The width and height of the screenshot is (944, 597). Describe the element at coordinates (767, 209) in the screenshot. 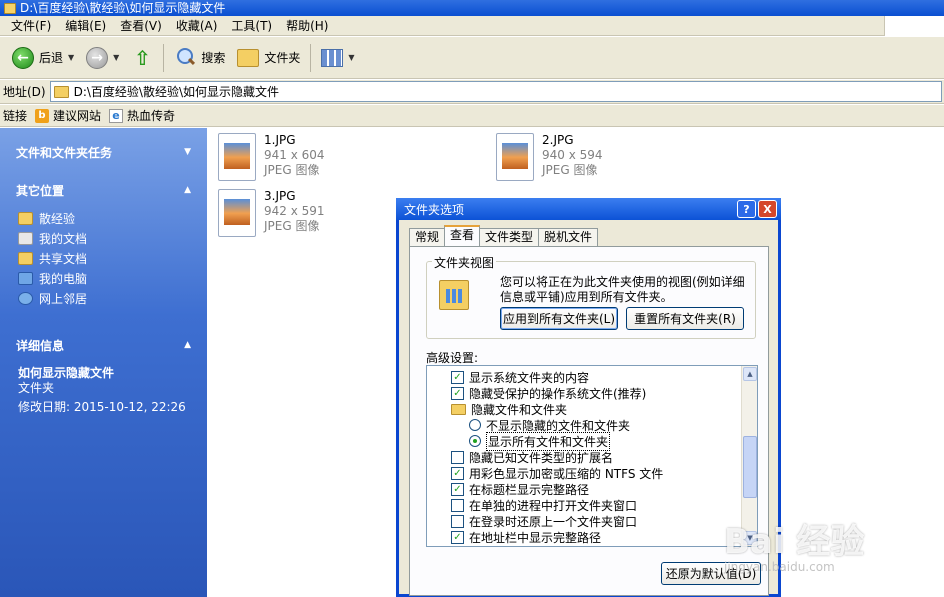

I see `close-button: X` at that location.